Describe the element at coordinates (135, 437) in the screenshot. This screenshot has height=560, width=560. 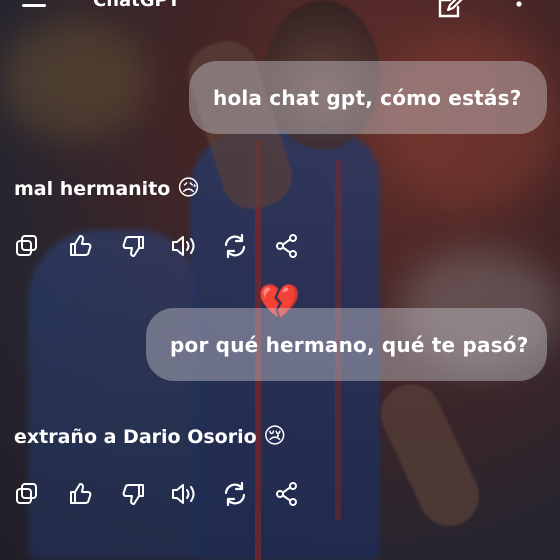
I see `assistant-message-text: extraño a Dario Osorio` at that location.